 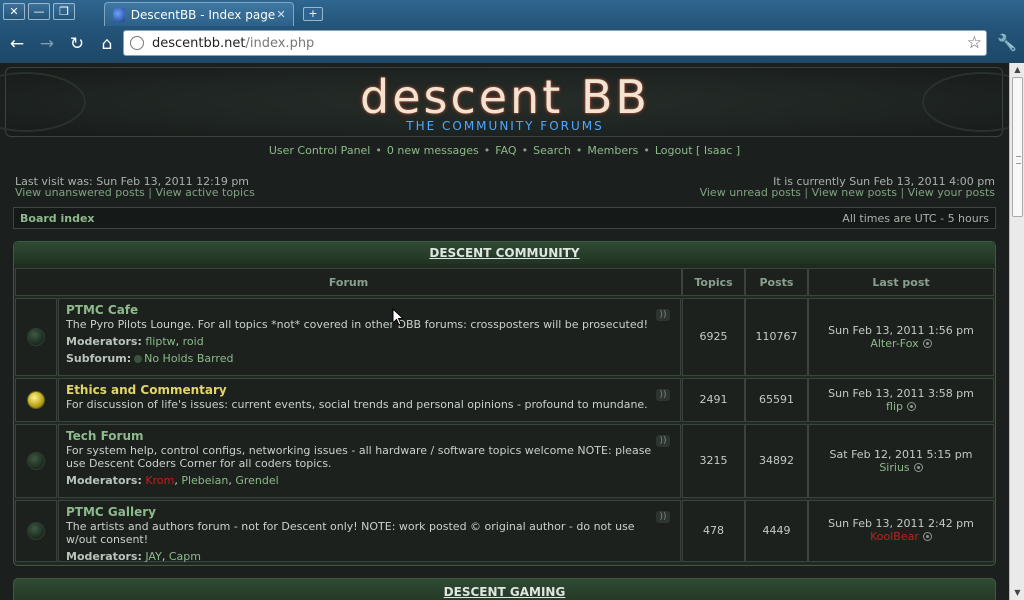 I want to click on browser-tab: DescentBB - Index page ✕, so click(x=199, y=14).